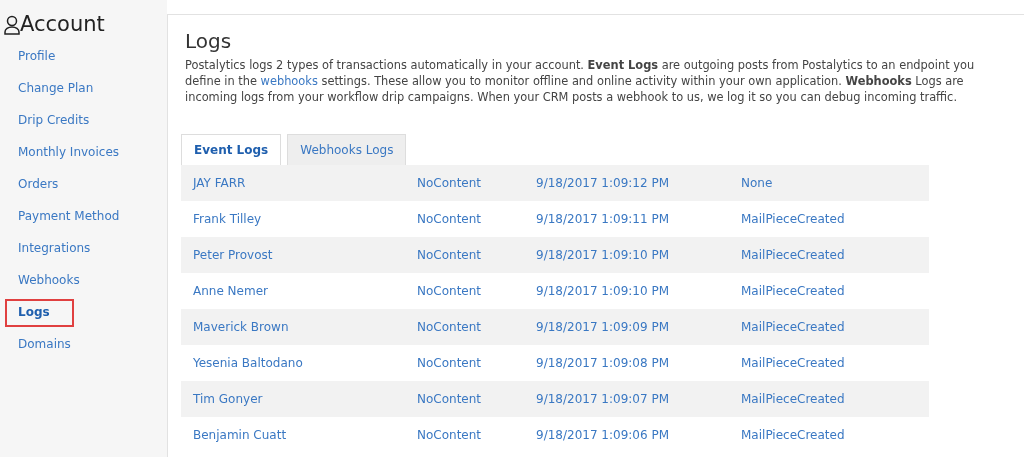 This screenshot has width=1024, height=457. I want to click on sidebar-title: Account, so click(62, 24).